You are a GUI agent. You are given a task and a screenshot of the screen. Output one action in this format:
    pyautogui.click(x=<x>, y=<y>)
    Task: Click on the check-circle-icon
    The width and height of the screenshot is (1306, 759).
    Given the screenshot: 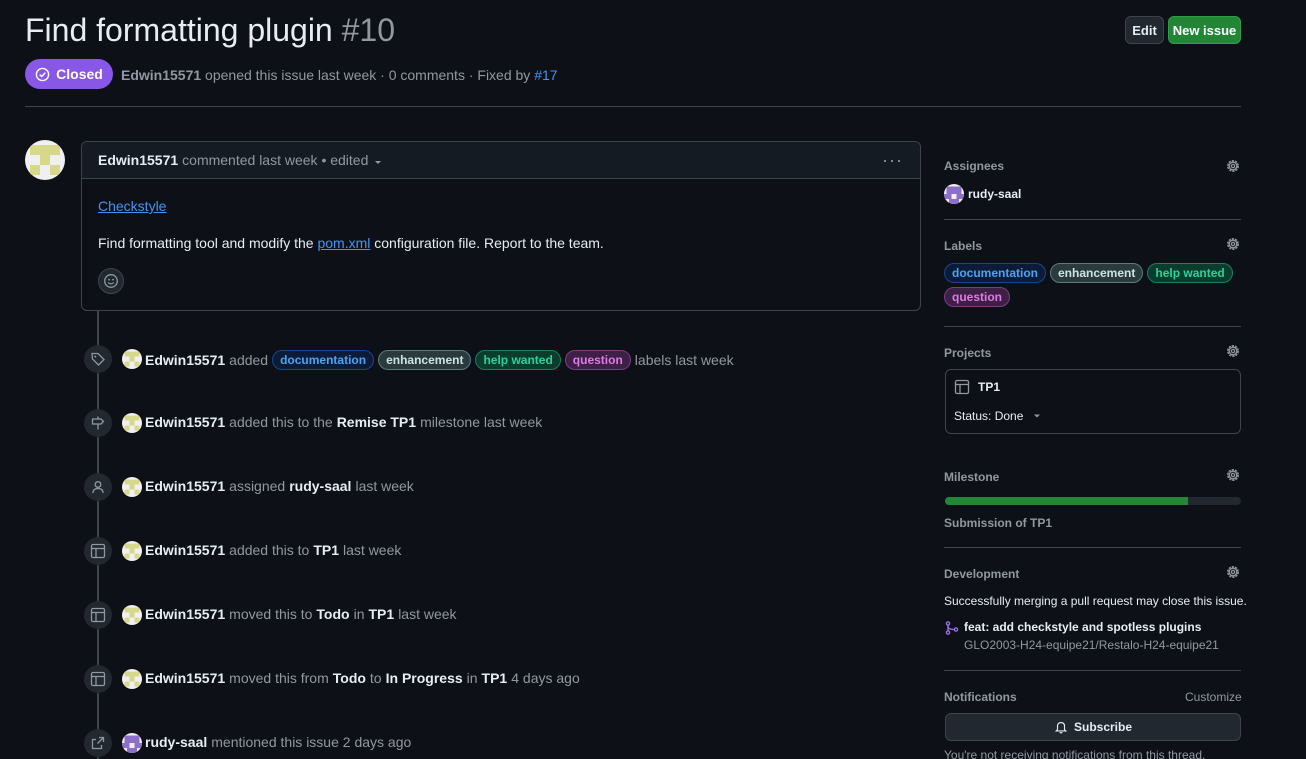 What is the action you would take?
    pyautogui.click(x=42, y=74)
    